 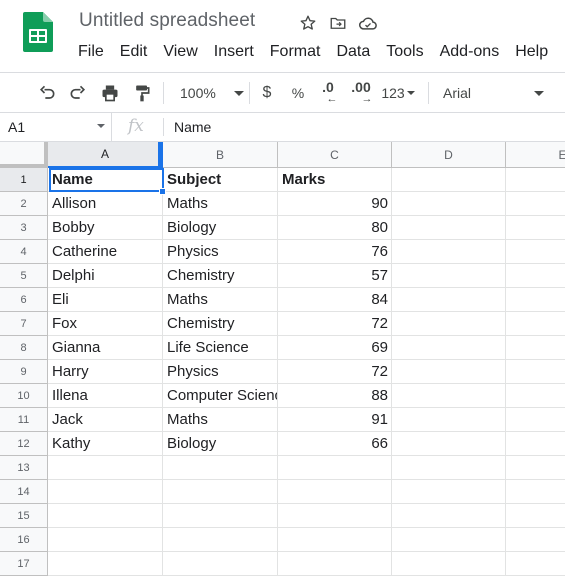 What do you see at coordinates (353, 52) in the screenshot?
I see `menu-data: Data` at bounding box center [353, 52].